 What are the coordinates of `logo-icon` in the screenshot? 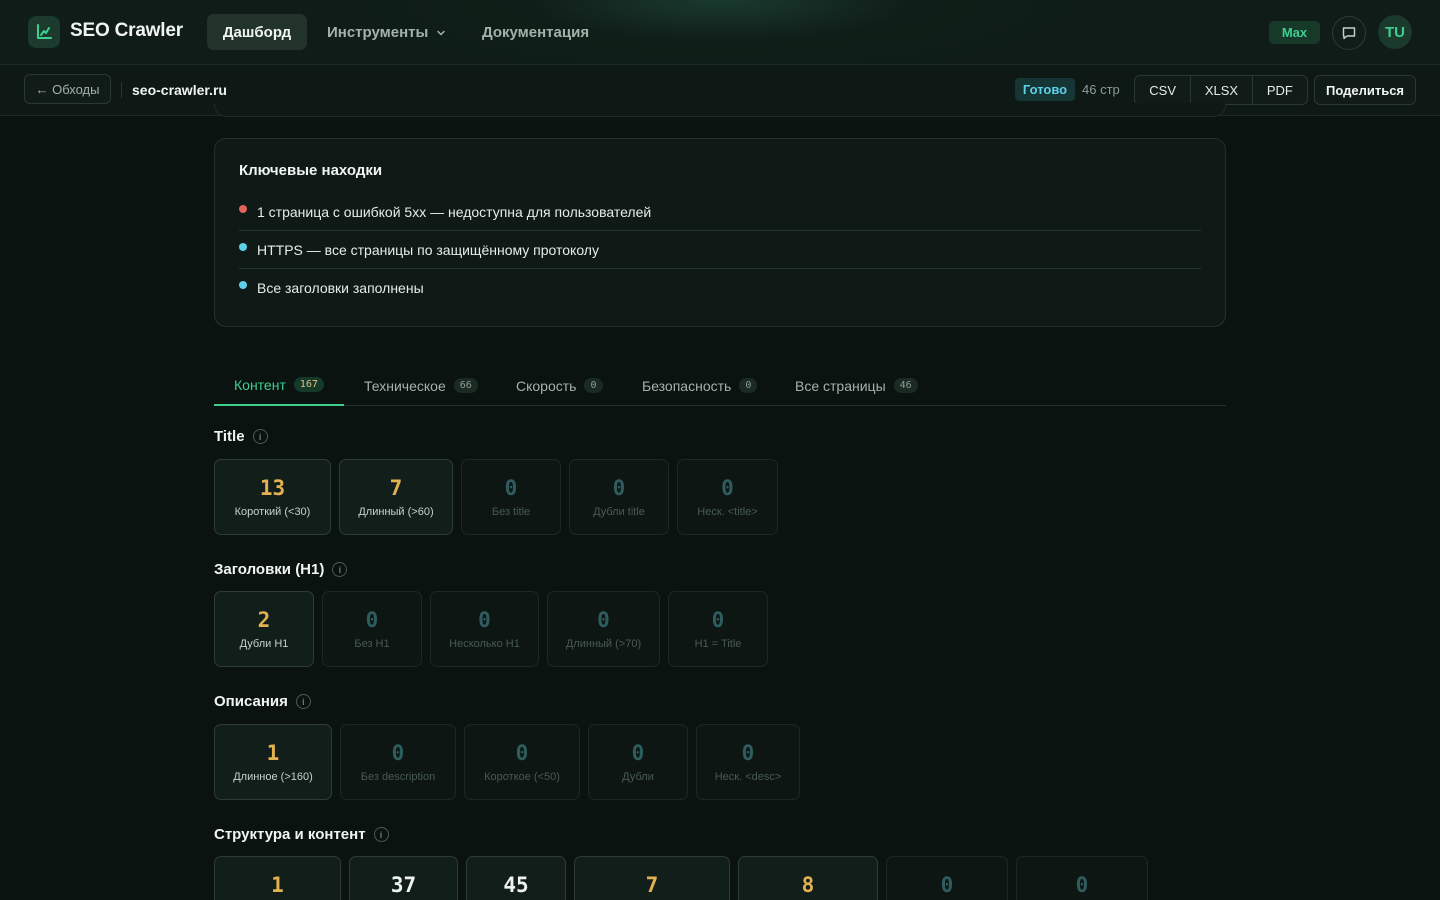 It's located at (44, 32).